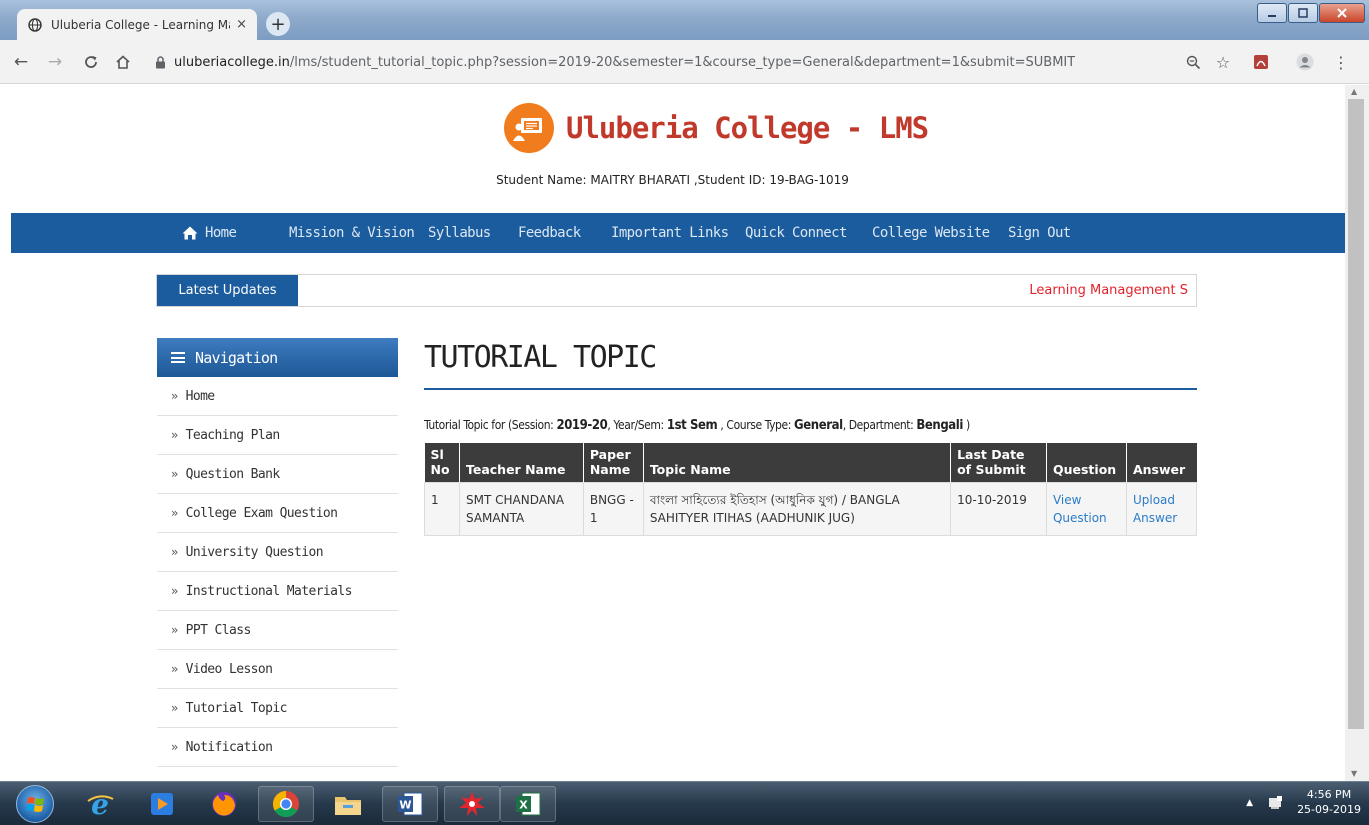  Describe the element at coordinates (692, 425) in the screenshot. I see `semester-value: 1st Sem` at that location.